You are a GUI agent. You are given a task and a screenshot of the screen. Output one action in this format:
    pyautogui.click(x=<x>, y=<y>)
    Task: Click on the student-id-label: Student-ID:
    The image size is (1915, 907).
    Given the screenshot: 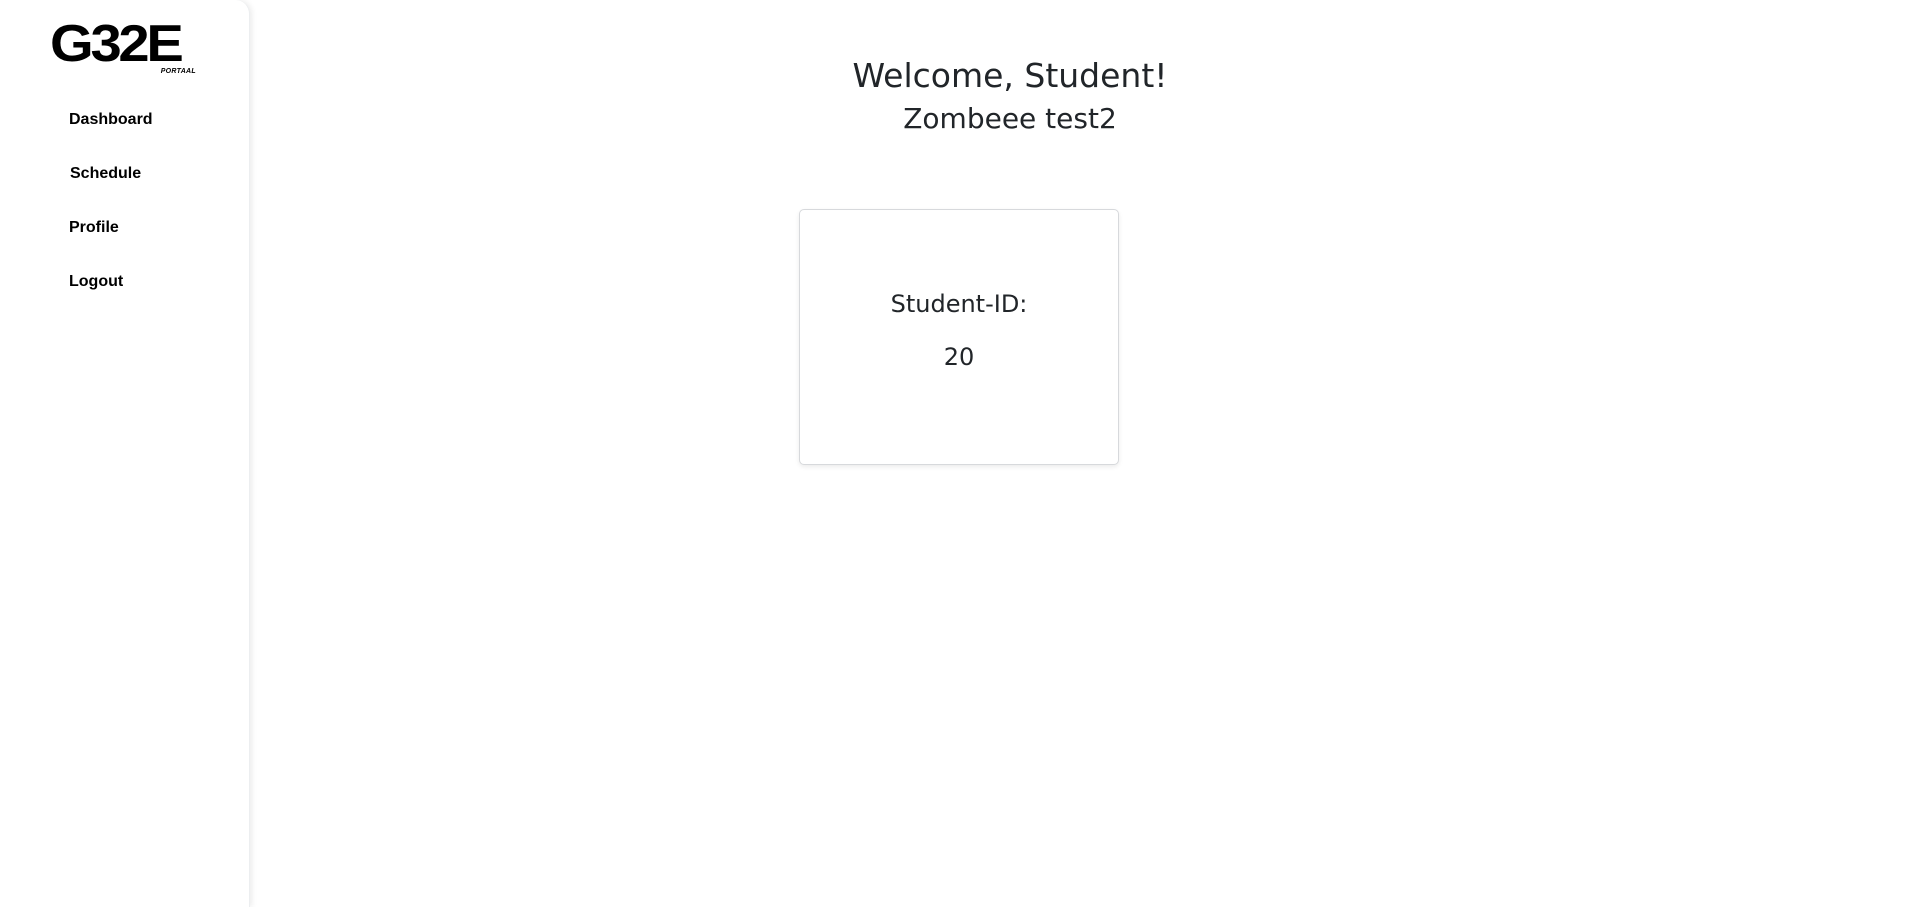 What is the action you would take?
    pyautogui.click(x=959, y=304)
    